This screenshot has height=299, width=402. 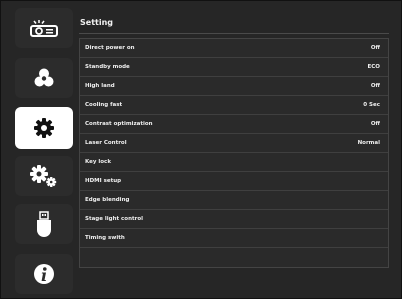 I want to click on sidebar-item-info, so click(x=44, y=274).